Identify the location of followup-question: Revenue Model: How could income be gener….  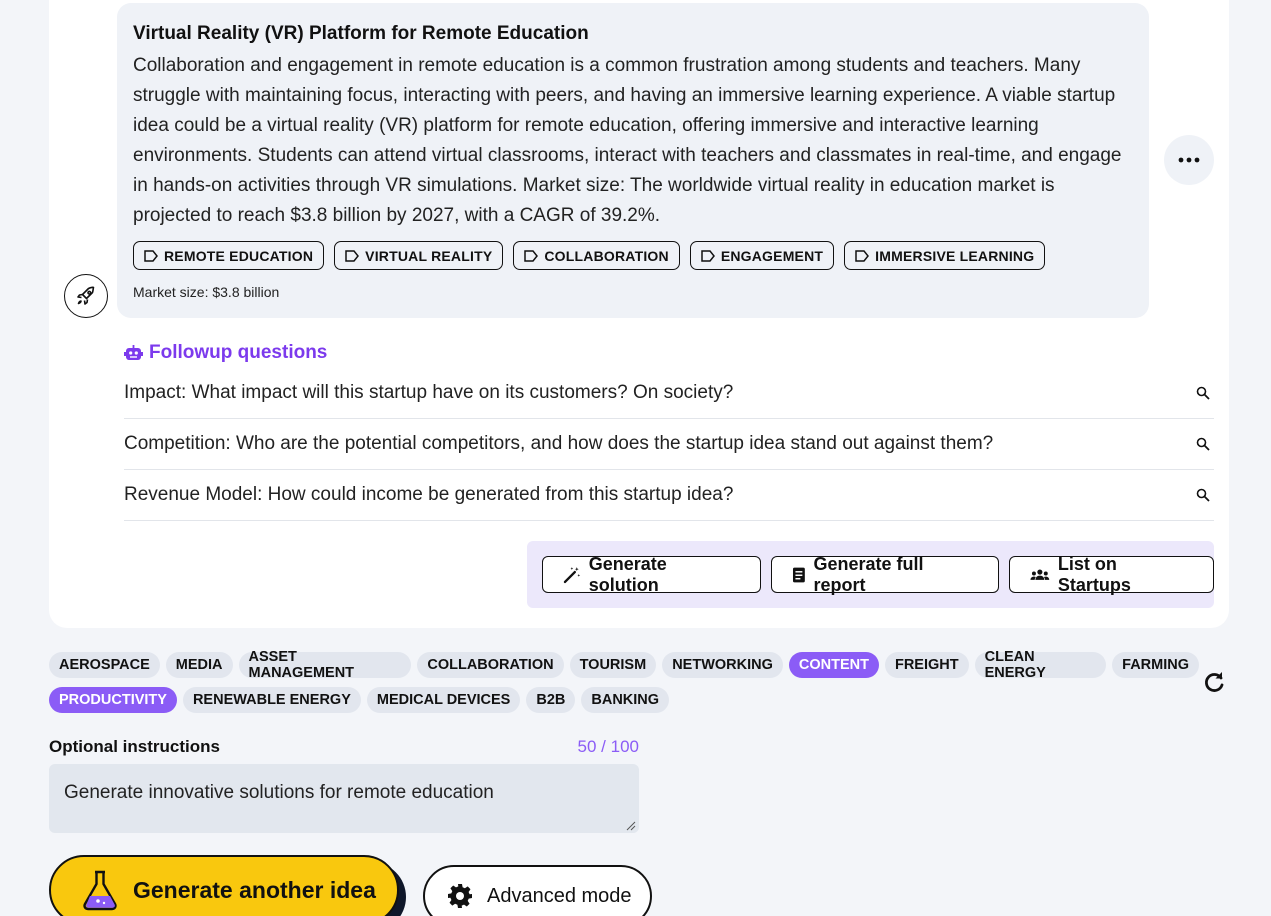
(669, 495).